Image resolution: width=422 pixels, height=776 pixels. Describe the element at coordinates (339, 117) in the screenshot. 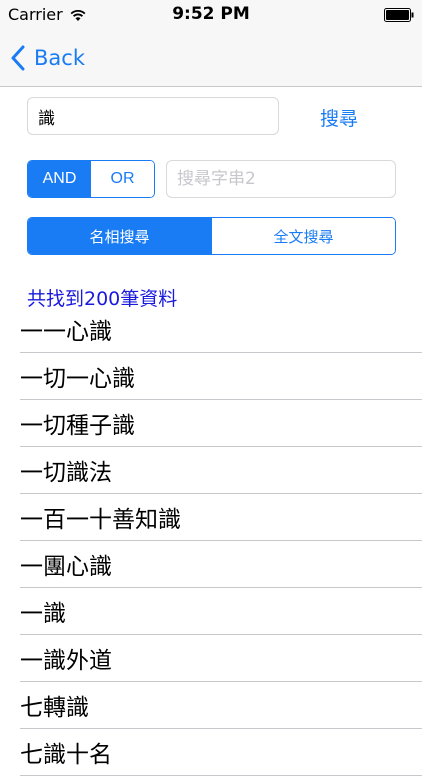

I see `search-button: 搜尋` at that location.